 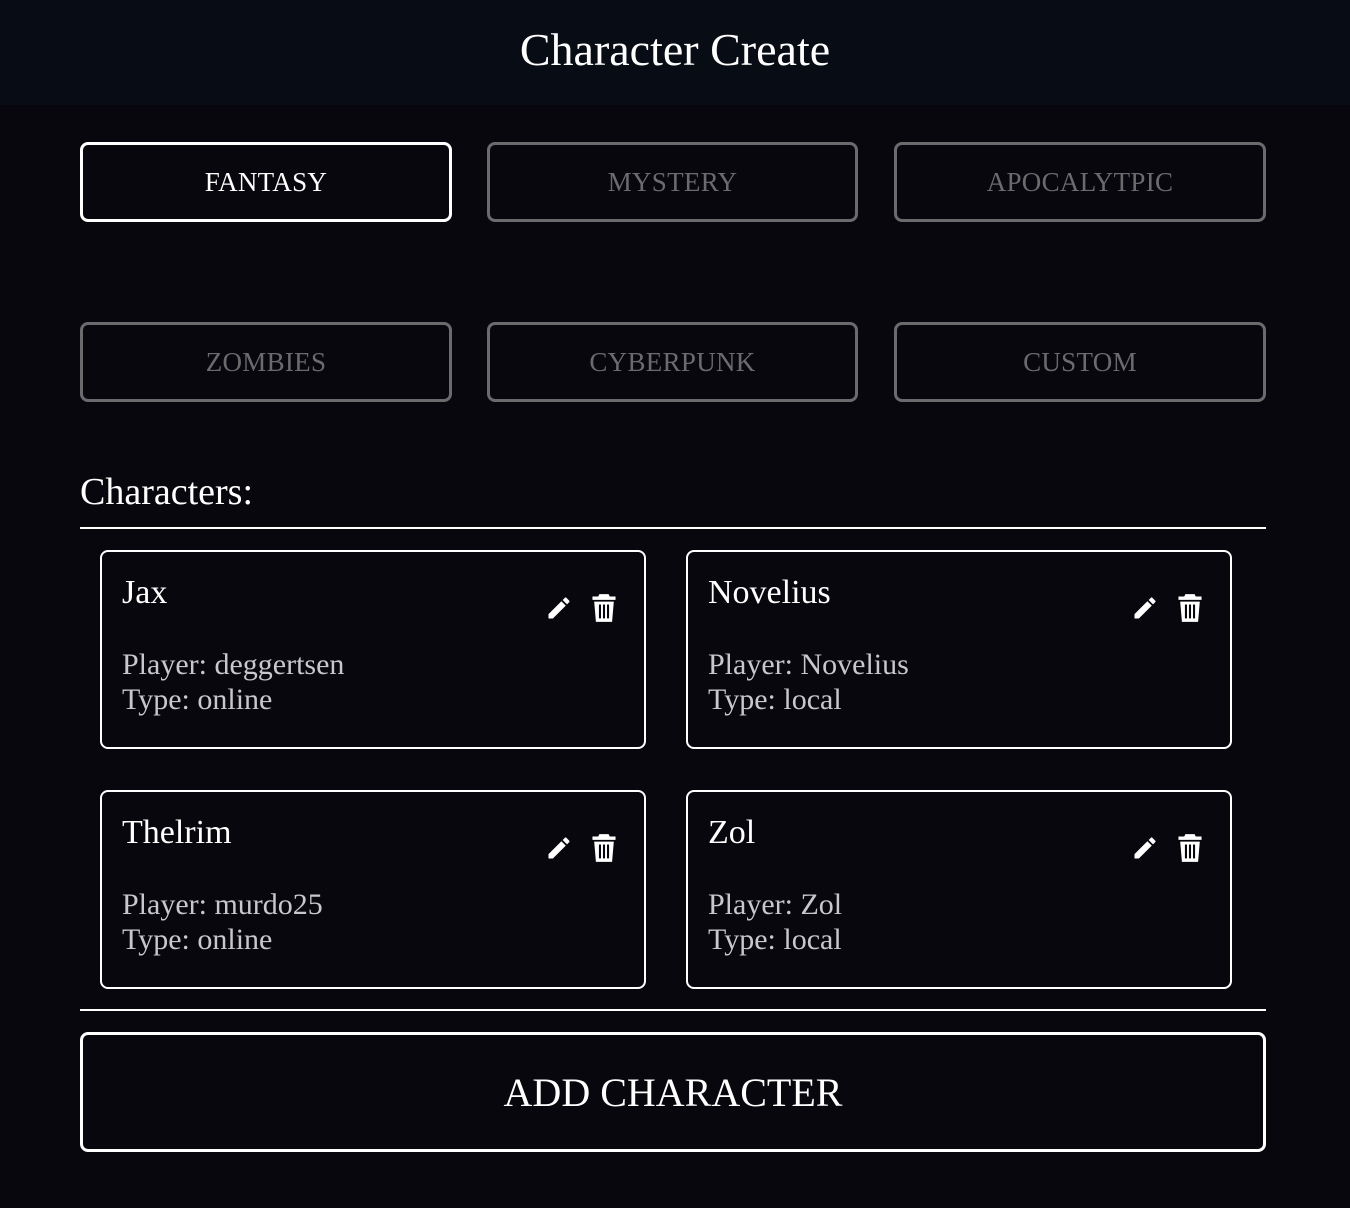 I want to click on genre-button-apocalyptic: APOCALYTPIC, so click(x=1080, y=182).